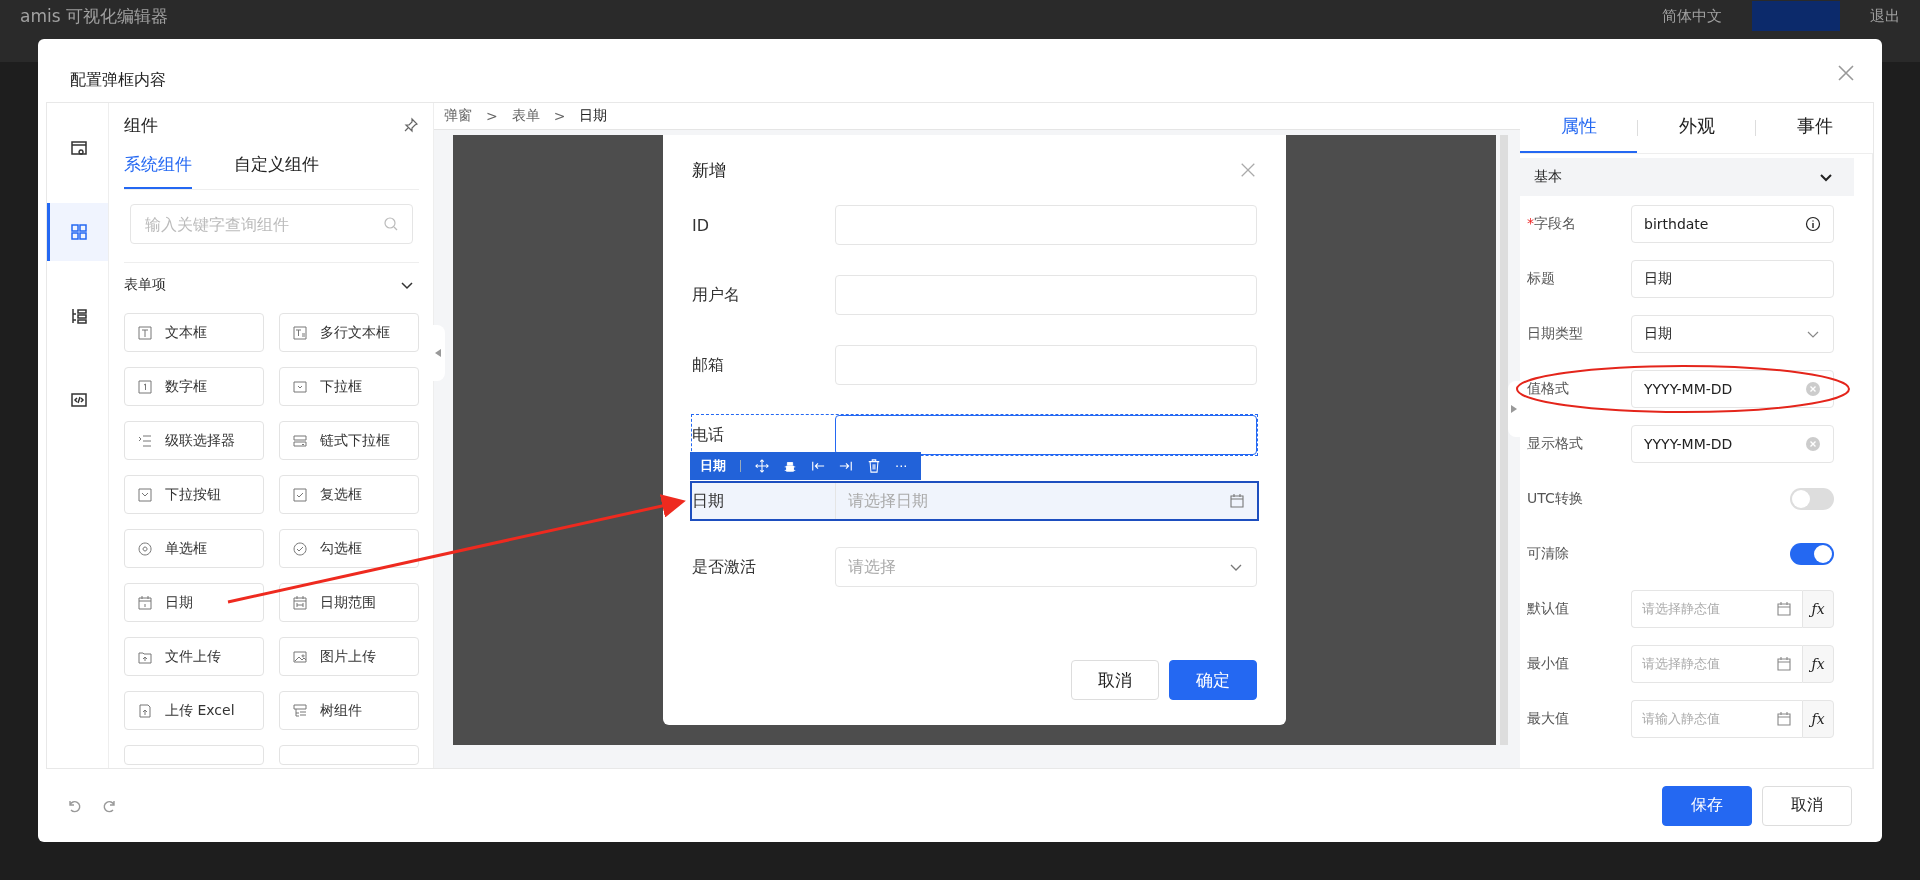 This screenshot has height=880, width=1920. What do you see at coordinates (300, 386) in the screenshot?
I see `dropdown-box-icon` at bounding box center [300, 386].